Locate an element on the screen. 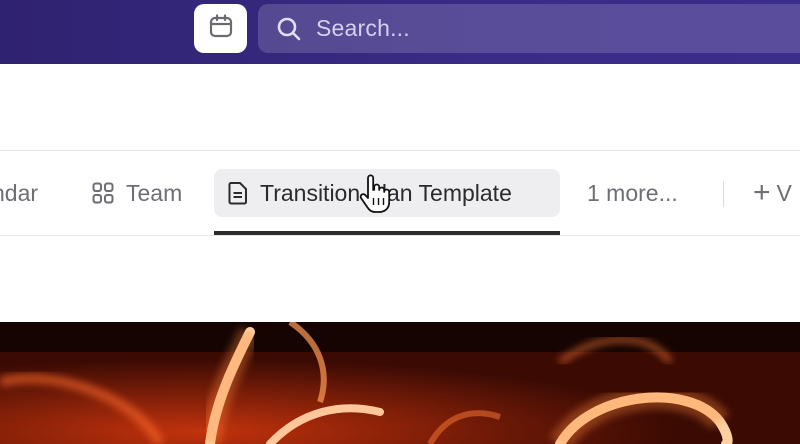 The image size is (800, 444). add-view-button: + V is located at coordinates (772, 193).